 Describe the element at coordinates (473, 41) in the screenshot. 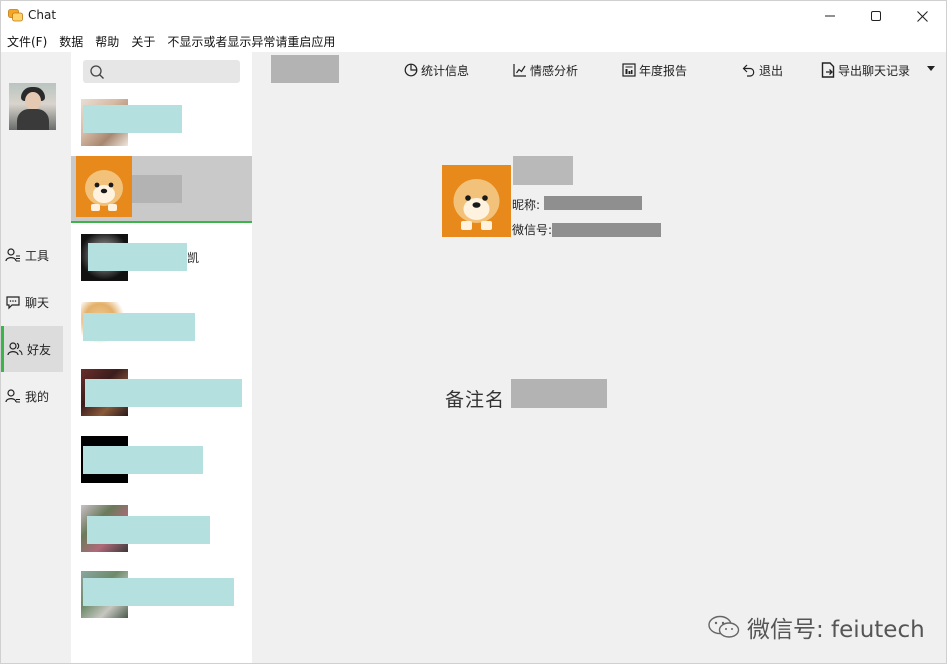

I see `menu-bar: 文件(F) 数据 帮助 关于 不显示或者显示异常请重启应用` at that location.